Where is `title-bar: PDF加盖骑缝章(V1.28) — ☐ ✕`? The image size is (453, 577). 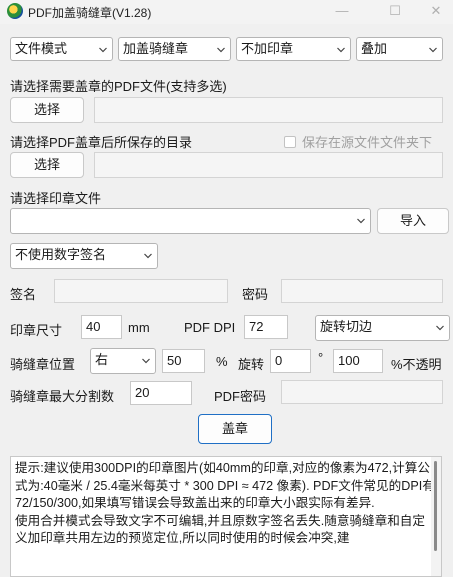 title-bar: PDF加盖骑缝章(V1.28) — ☐ ✕ is located at coordinates (226, 12).